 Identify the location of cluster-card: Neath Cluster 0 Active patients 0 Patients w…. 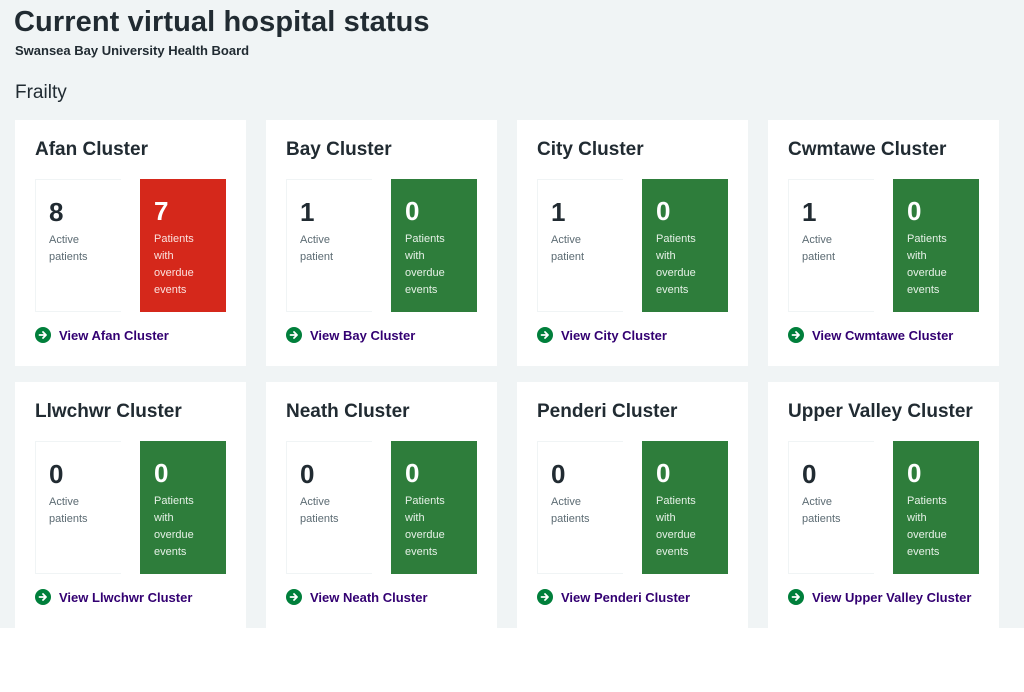
(381, 505).